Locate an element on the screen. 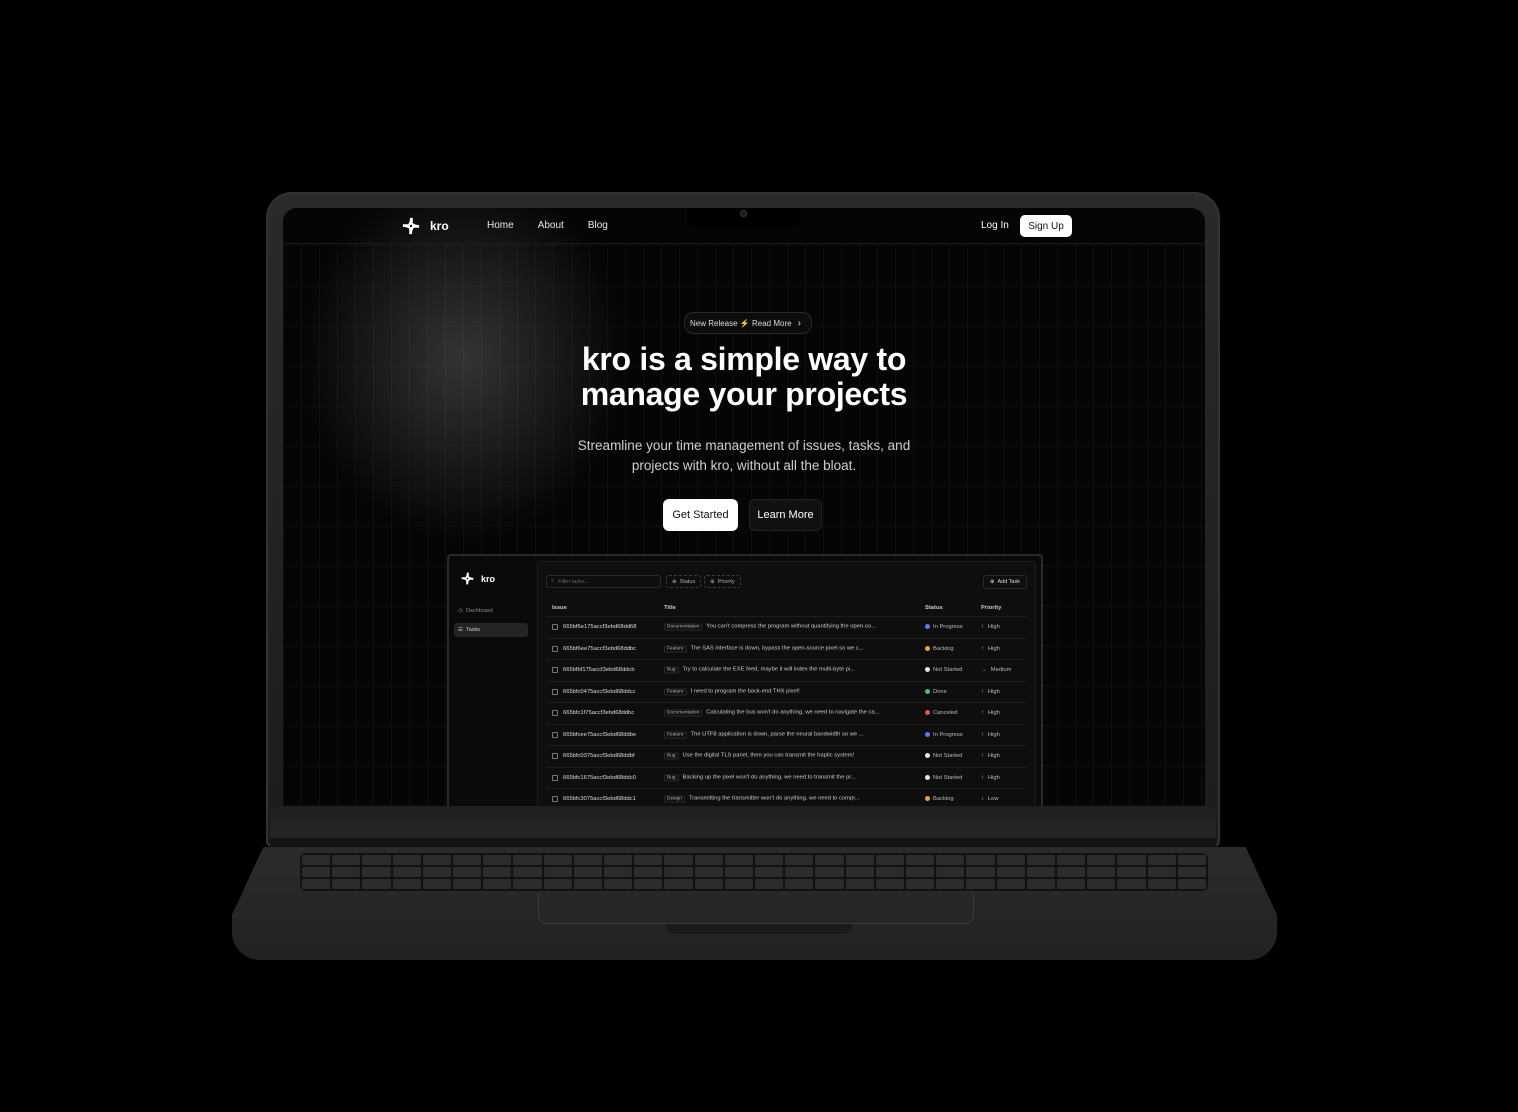 Image resolution: width=1518 pixels, height=1112 pixels. app-logo: kro is located at coordinates (478, 578).